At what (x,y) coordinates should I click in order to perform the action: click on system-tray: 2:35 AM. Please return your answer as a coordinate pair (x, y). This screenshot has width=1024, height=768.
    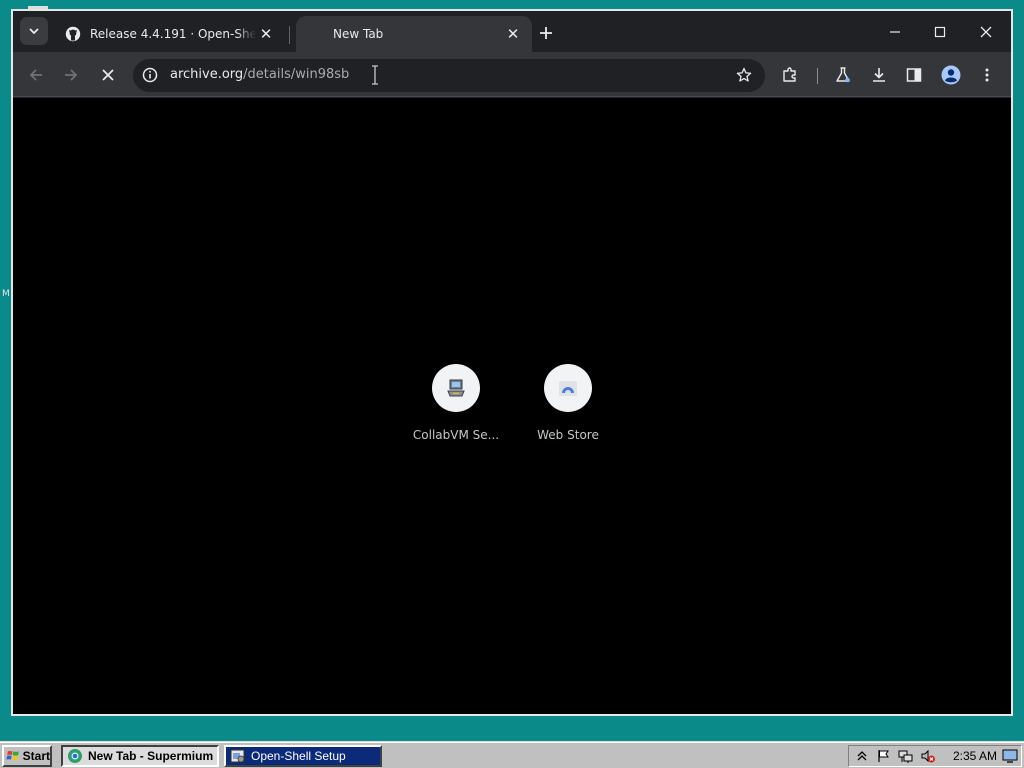
    Looking at the image, I should click on (935, 756).